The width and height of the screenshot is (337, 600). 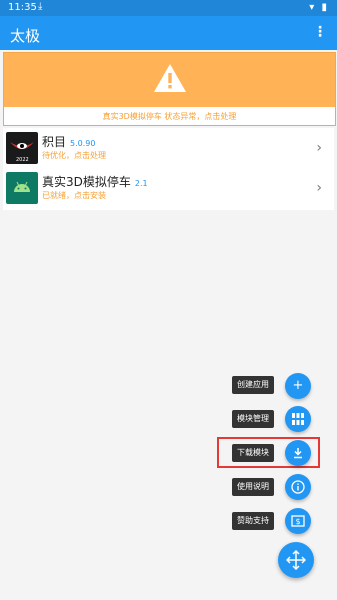 I want to click on info-icon, so click(x=298, y=487).